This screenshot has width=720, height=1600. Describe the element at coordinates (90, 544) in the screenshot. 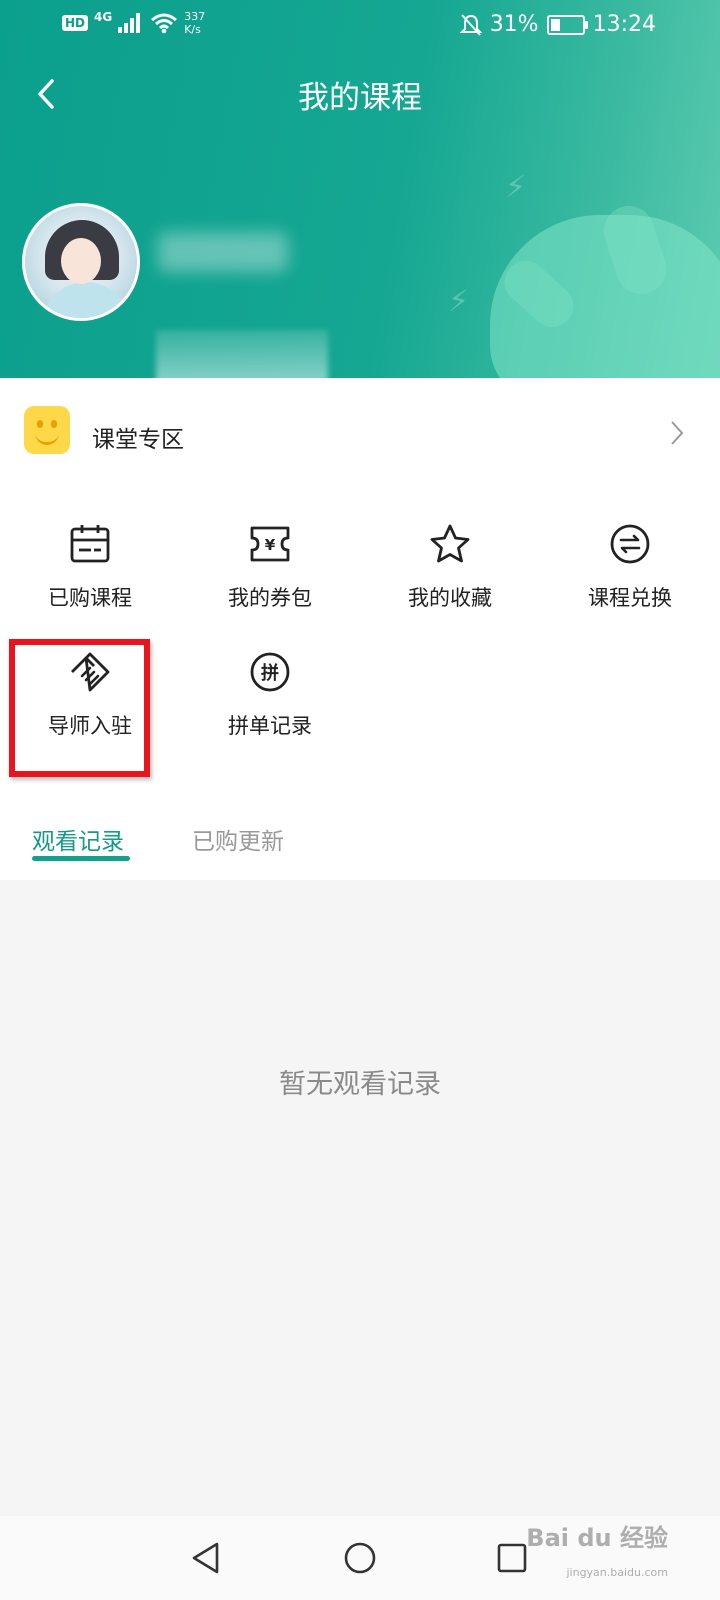

I see `calendar-icon` at that location.